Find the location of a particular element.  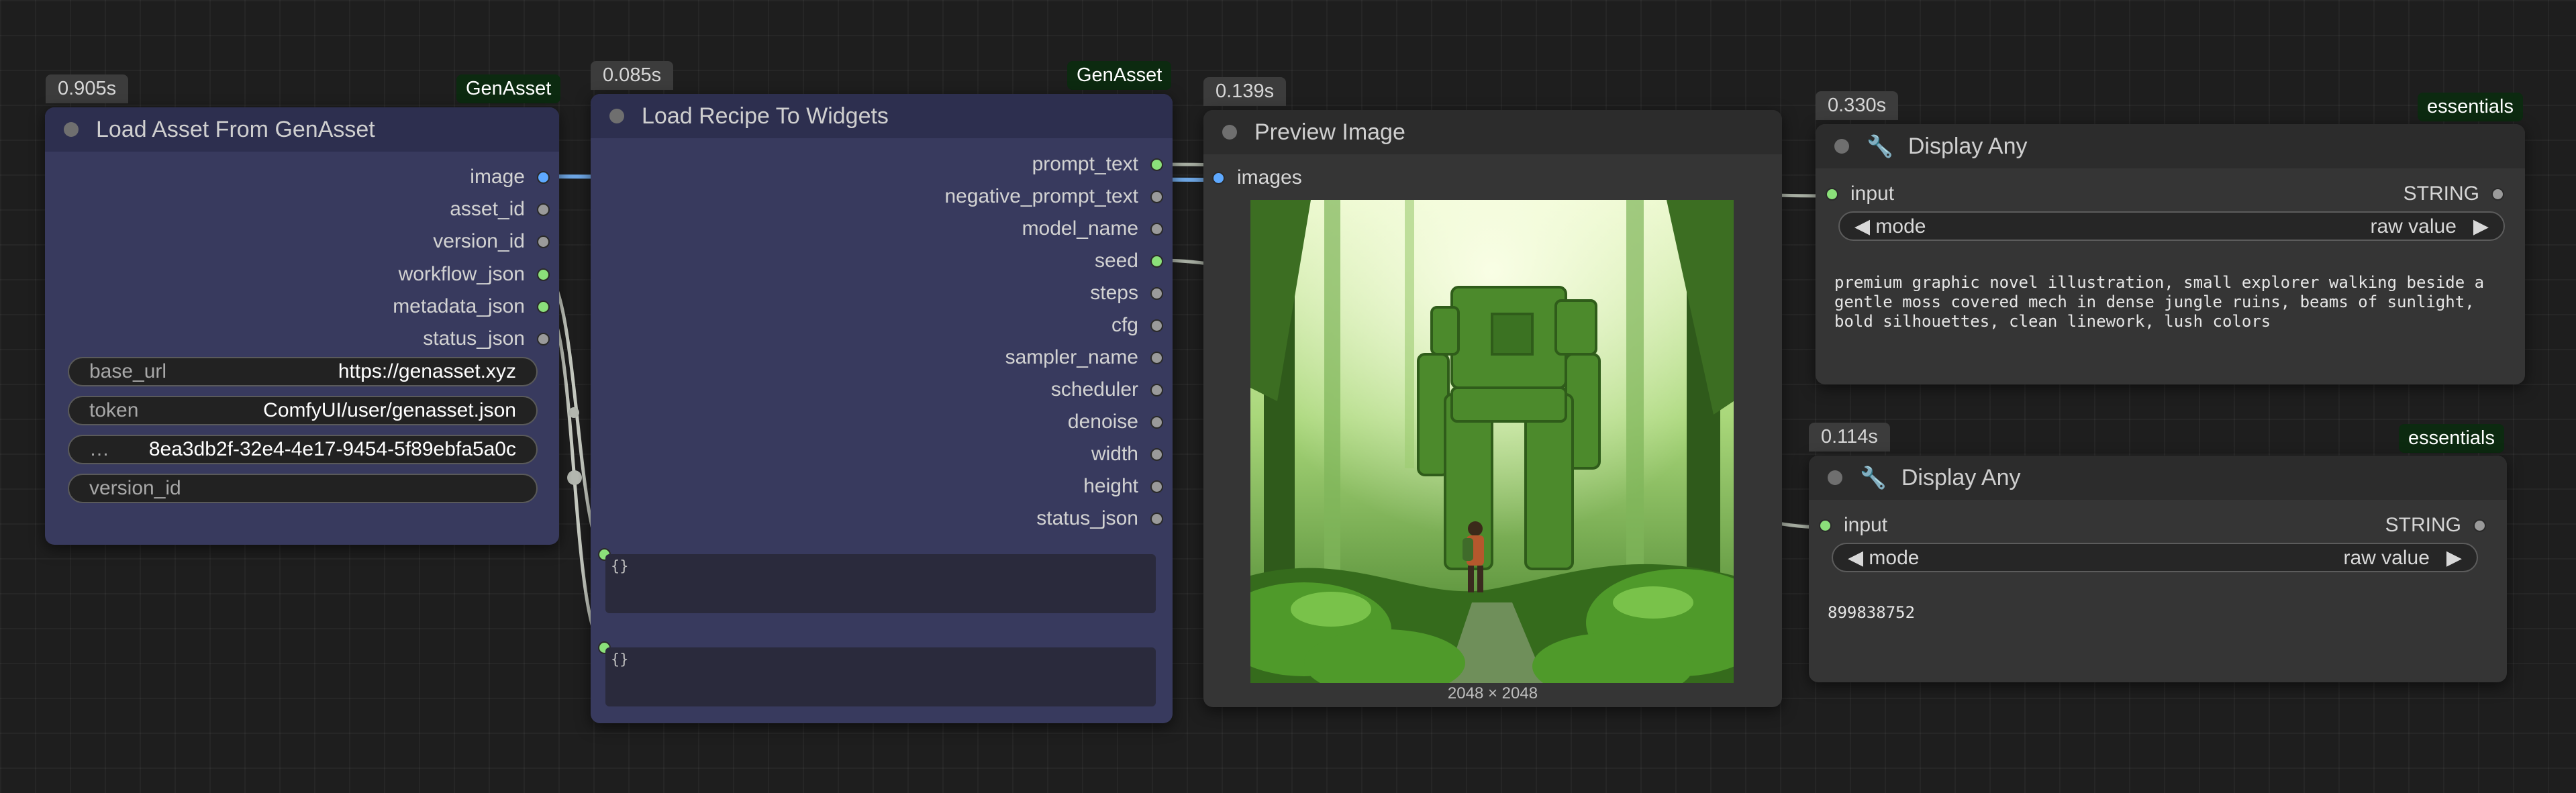

output-workflow-json: workflow_json is located at coordinates (479, 274).